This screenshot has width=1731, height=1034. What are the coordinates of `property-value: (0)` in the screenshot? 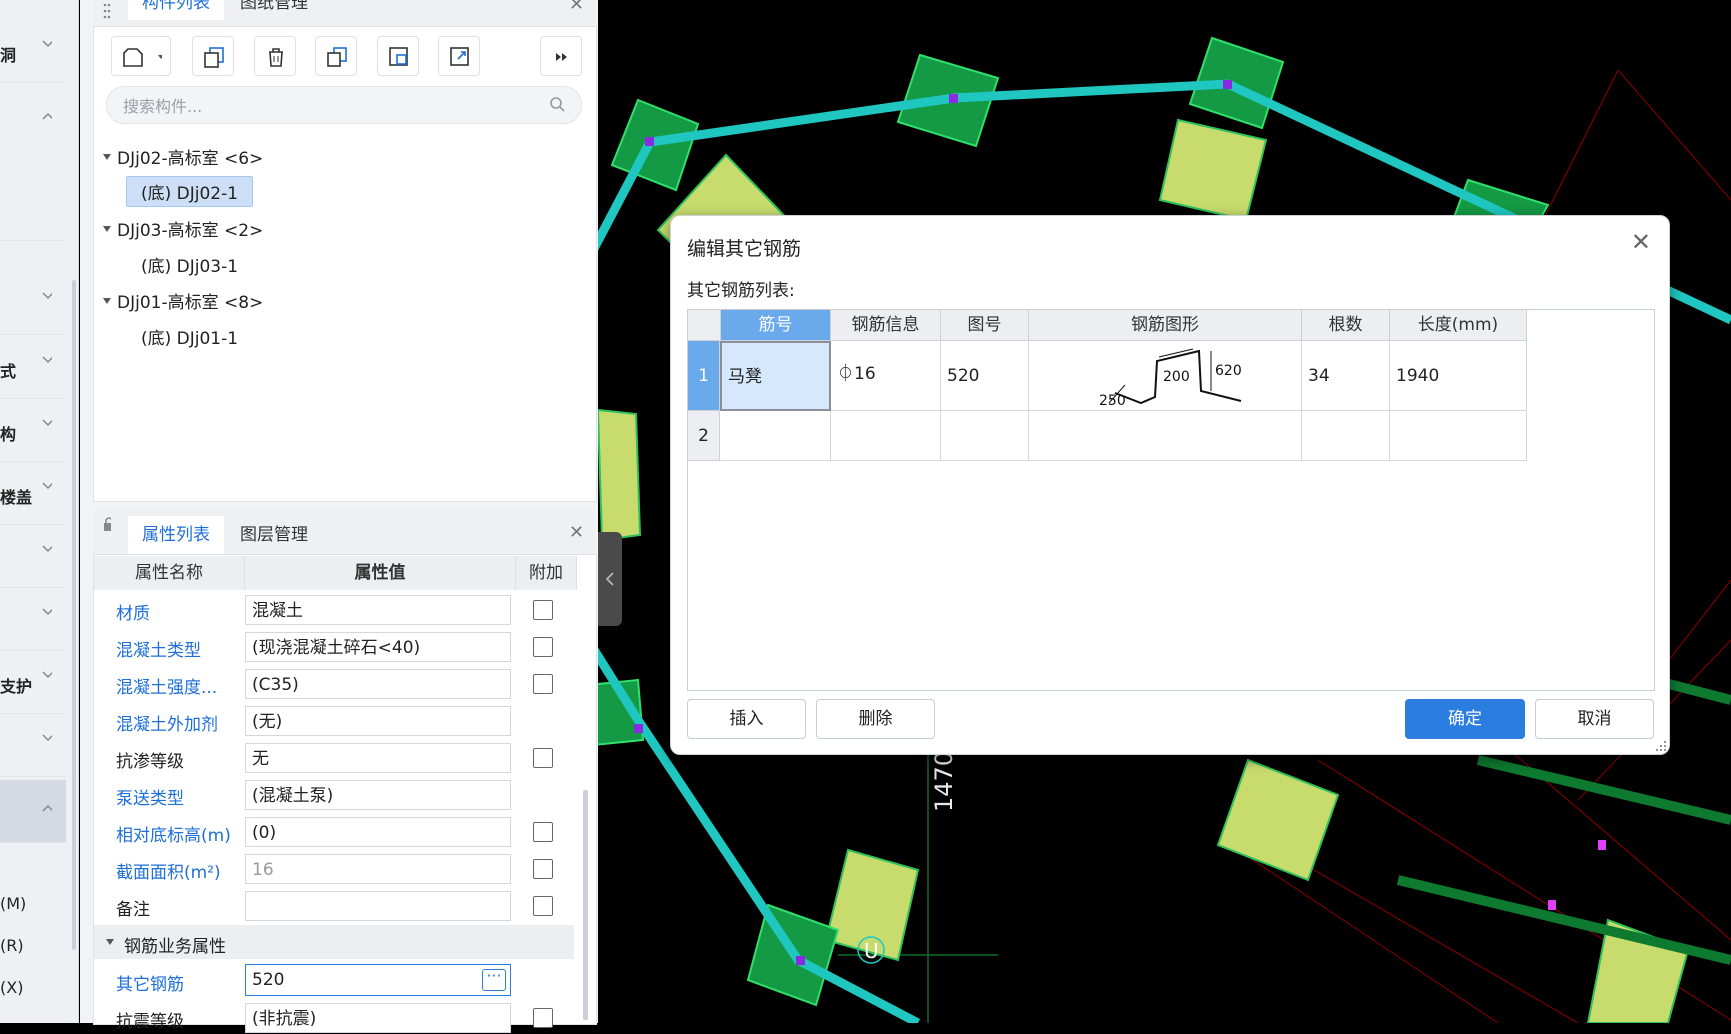 It's located at (378, 832).